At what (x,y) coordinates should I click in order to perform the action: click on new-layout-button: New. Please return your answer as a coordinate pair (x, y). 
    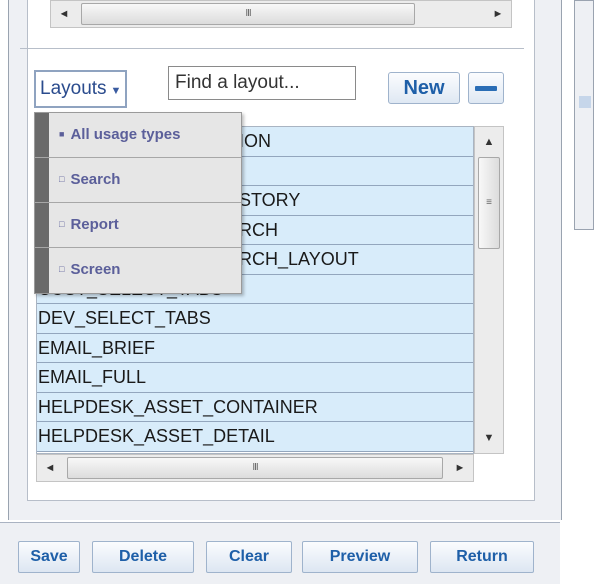
    Looking at the image, I should click on (424, 88).